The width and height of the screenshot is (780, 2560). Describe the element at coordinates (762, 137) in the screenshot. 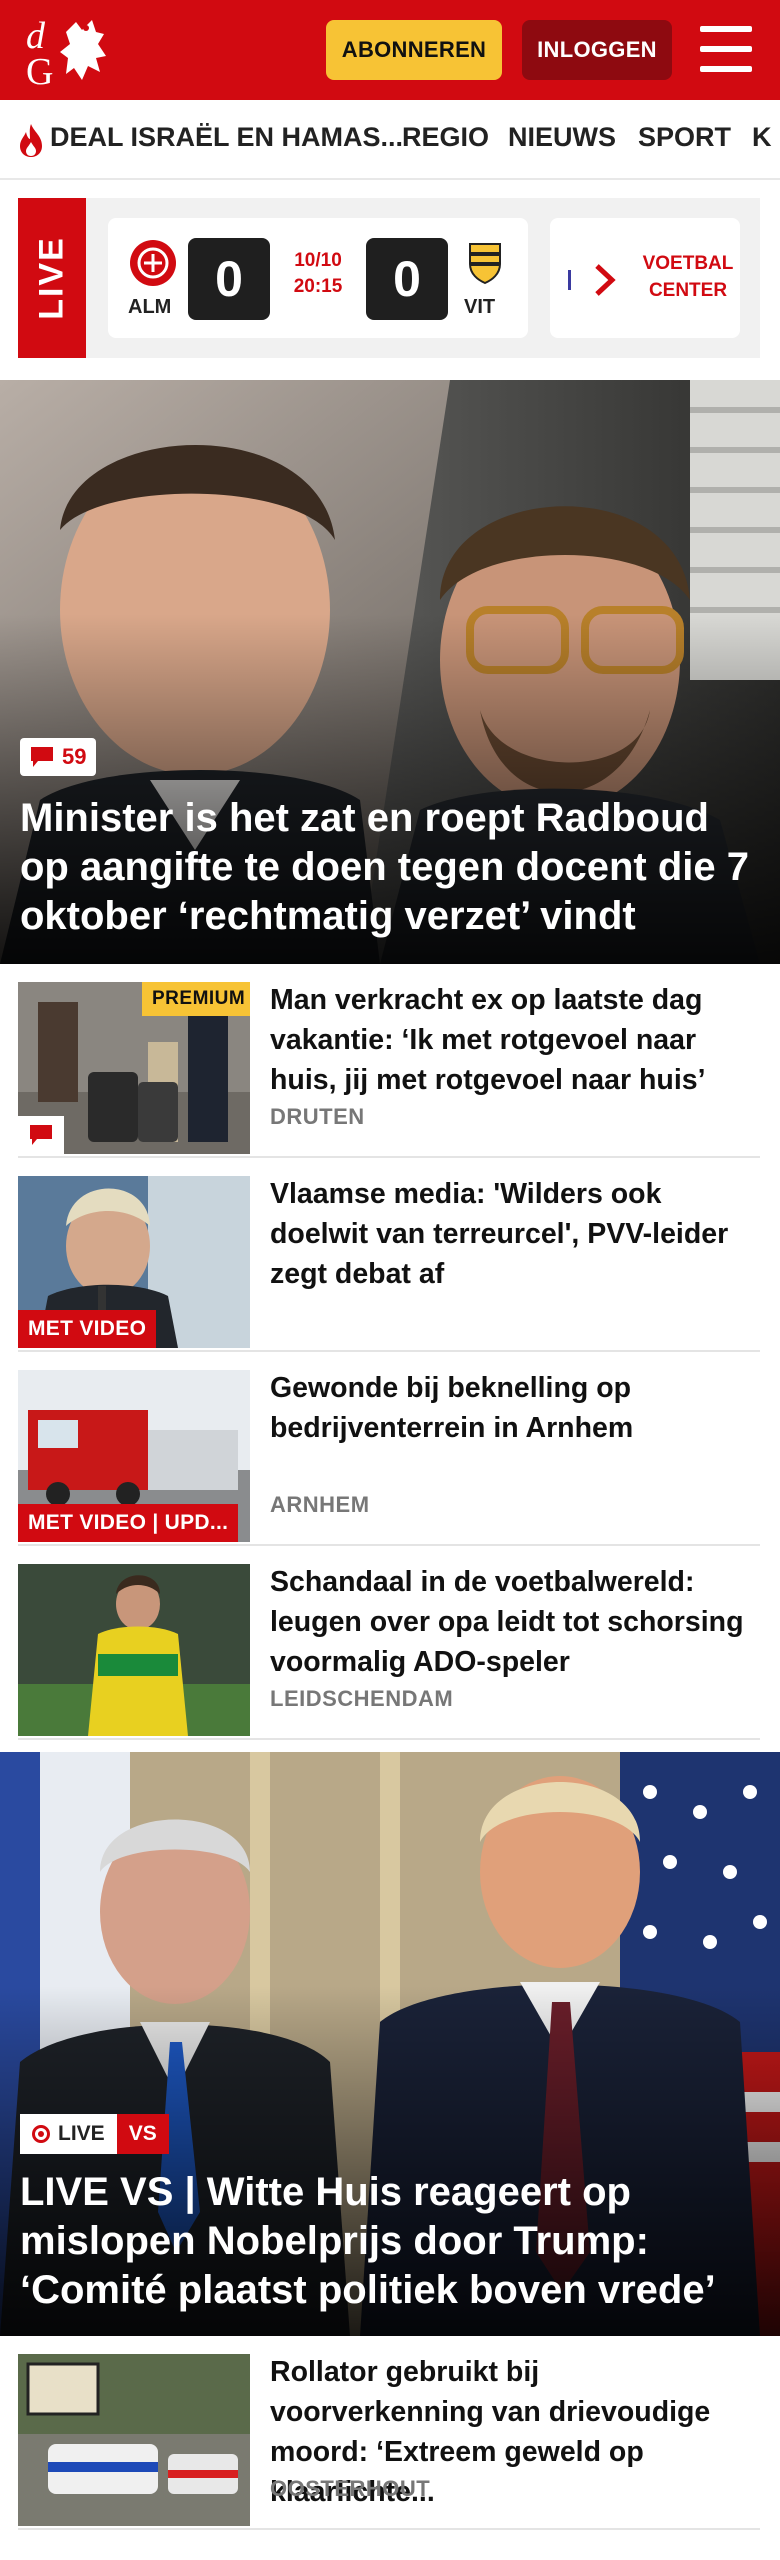

I see `nav-item-more: K` at that location.